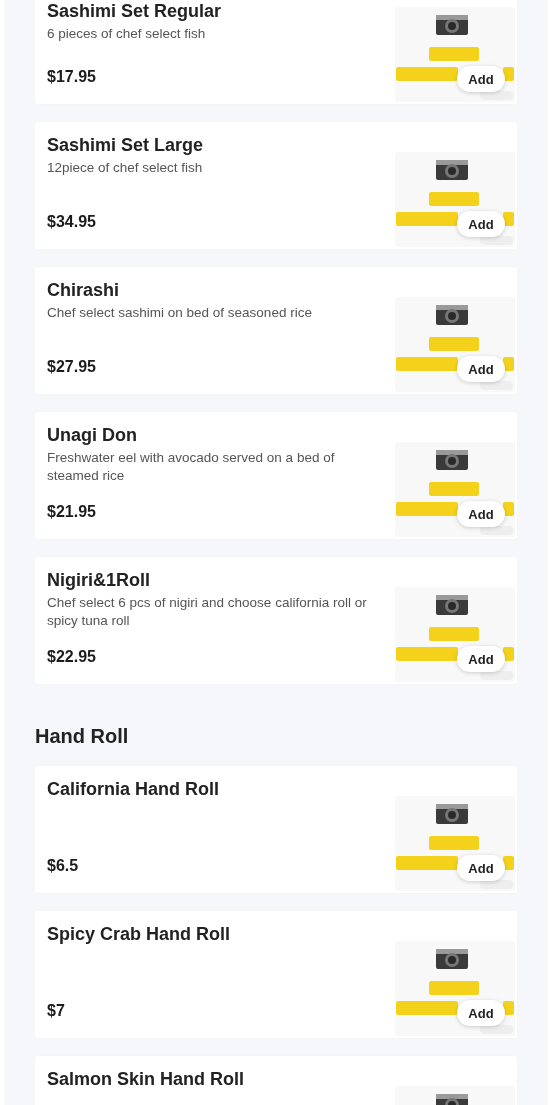  Describe the element at coordinates (72, 367) in the screenshot. I see `item-price: $27.95` at that location.